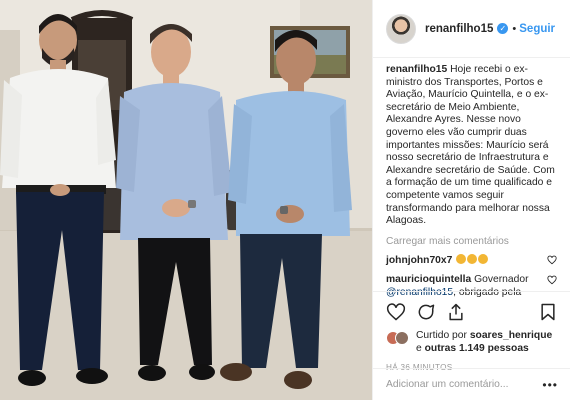  What do you see at coordinates (456, 312) in the screenshot?
I see `share-icon` at bounding box center [456, 312].